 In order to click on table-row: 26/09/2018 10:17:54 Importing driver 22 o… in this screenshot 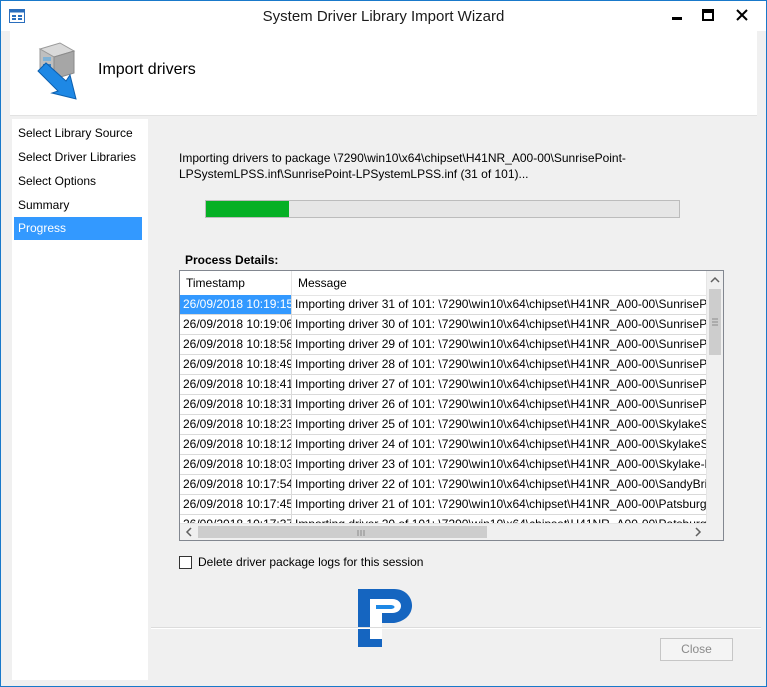, I will do `click(443, 485)`.